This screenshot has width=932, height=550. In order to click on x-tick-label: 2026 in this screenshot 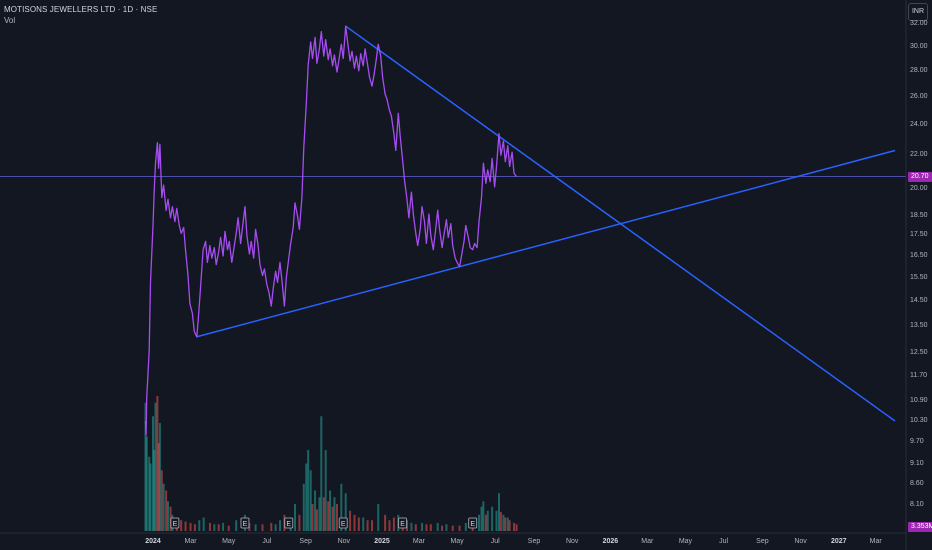, I will do `click(610, 541)`.